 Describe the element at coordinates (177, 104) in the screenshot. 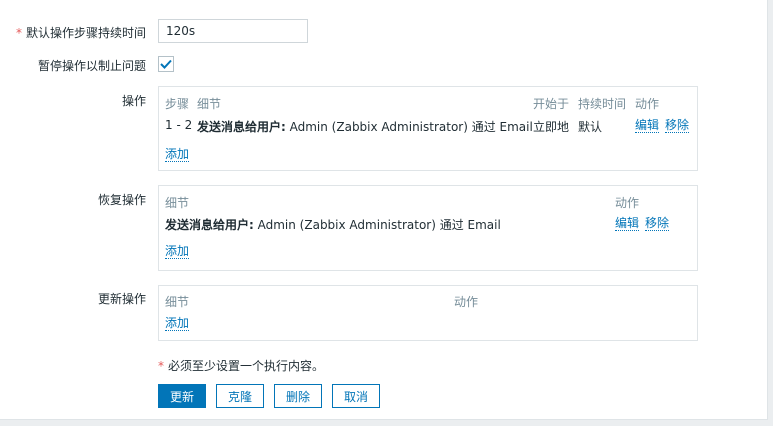

I see `col-header-steps: 步骤` at that location.